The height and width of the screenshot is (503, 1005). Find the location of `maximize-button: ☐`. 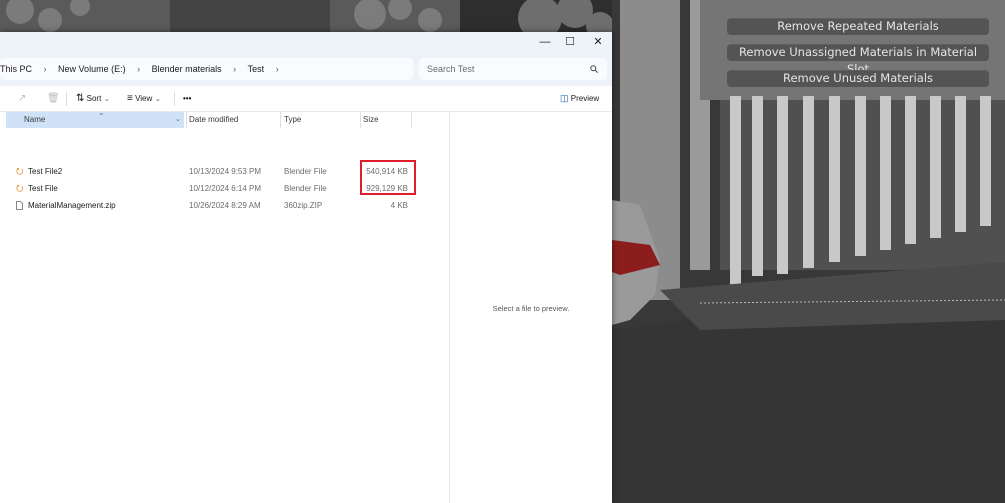

maximize-button: ☐ is located at coordinates (570, 42).